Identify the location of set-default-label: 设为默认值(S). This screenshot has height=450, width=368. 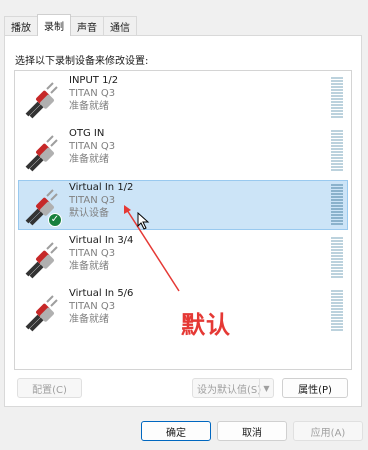
(229, 390).